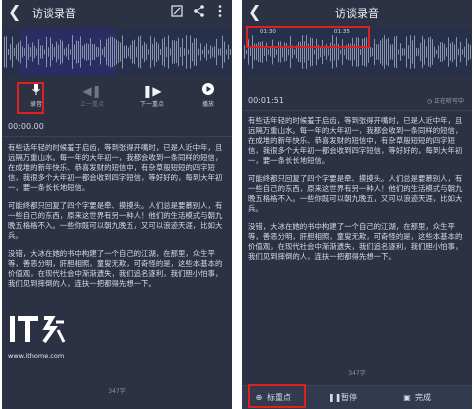  Describe the element at coordinates (26, 126) in the screenshot. I see `timer: 00:00.00` at that location.